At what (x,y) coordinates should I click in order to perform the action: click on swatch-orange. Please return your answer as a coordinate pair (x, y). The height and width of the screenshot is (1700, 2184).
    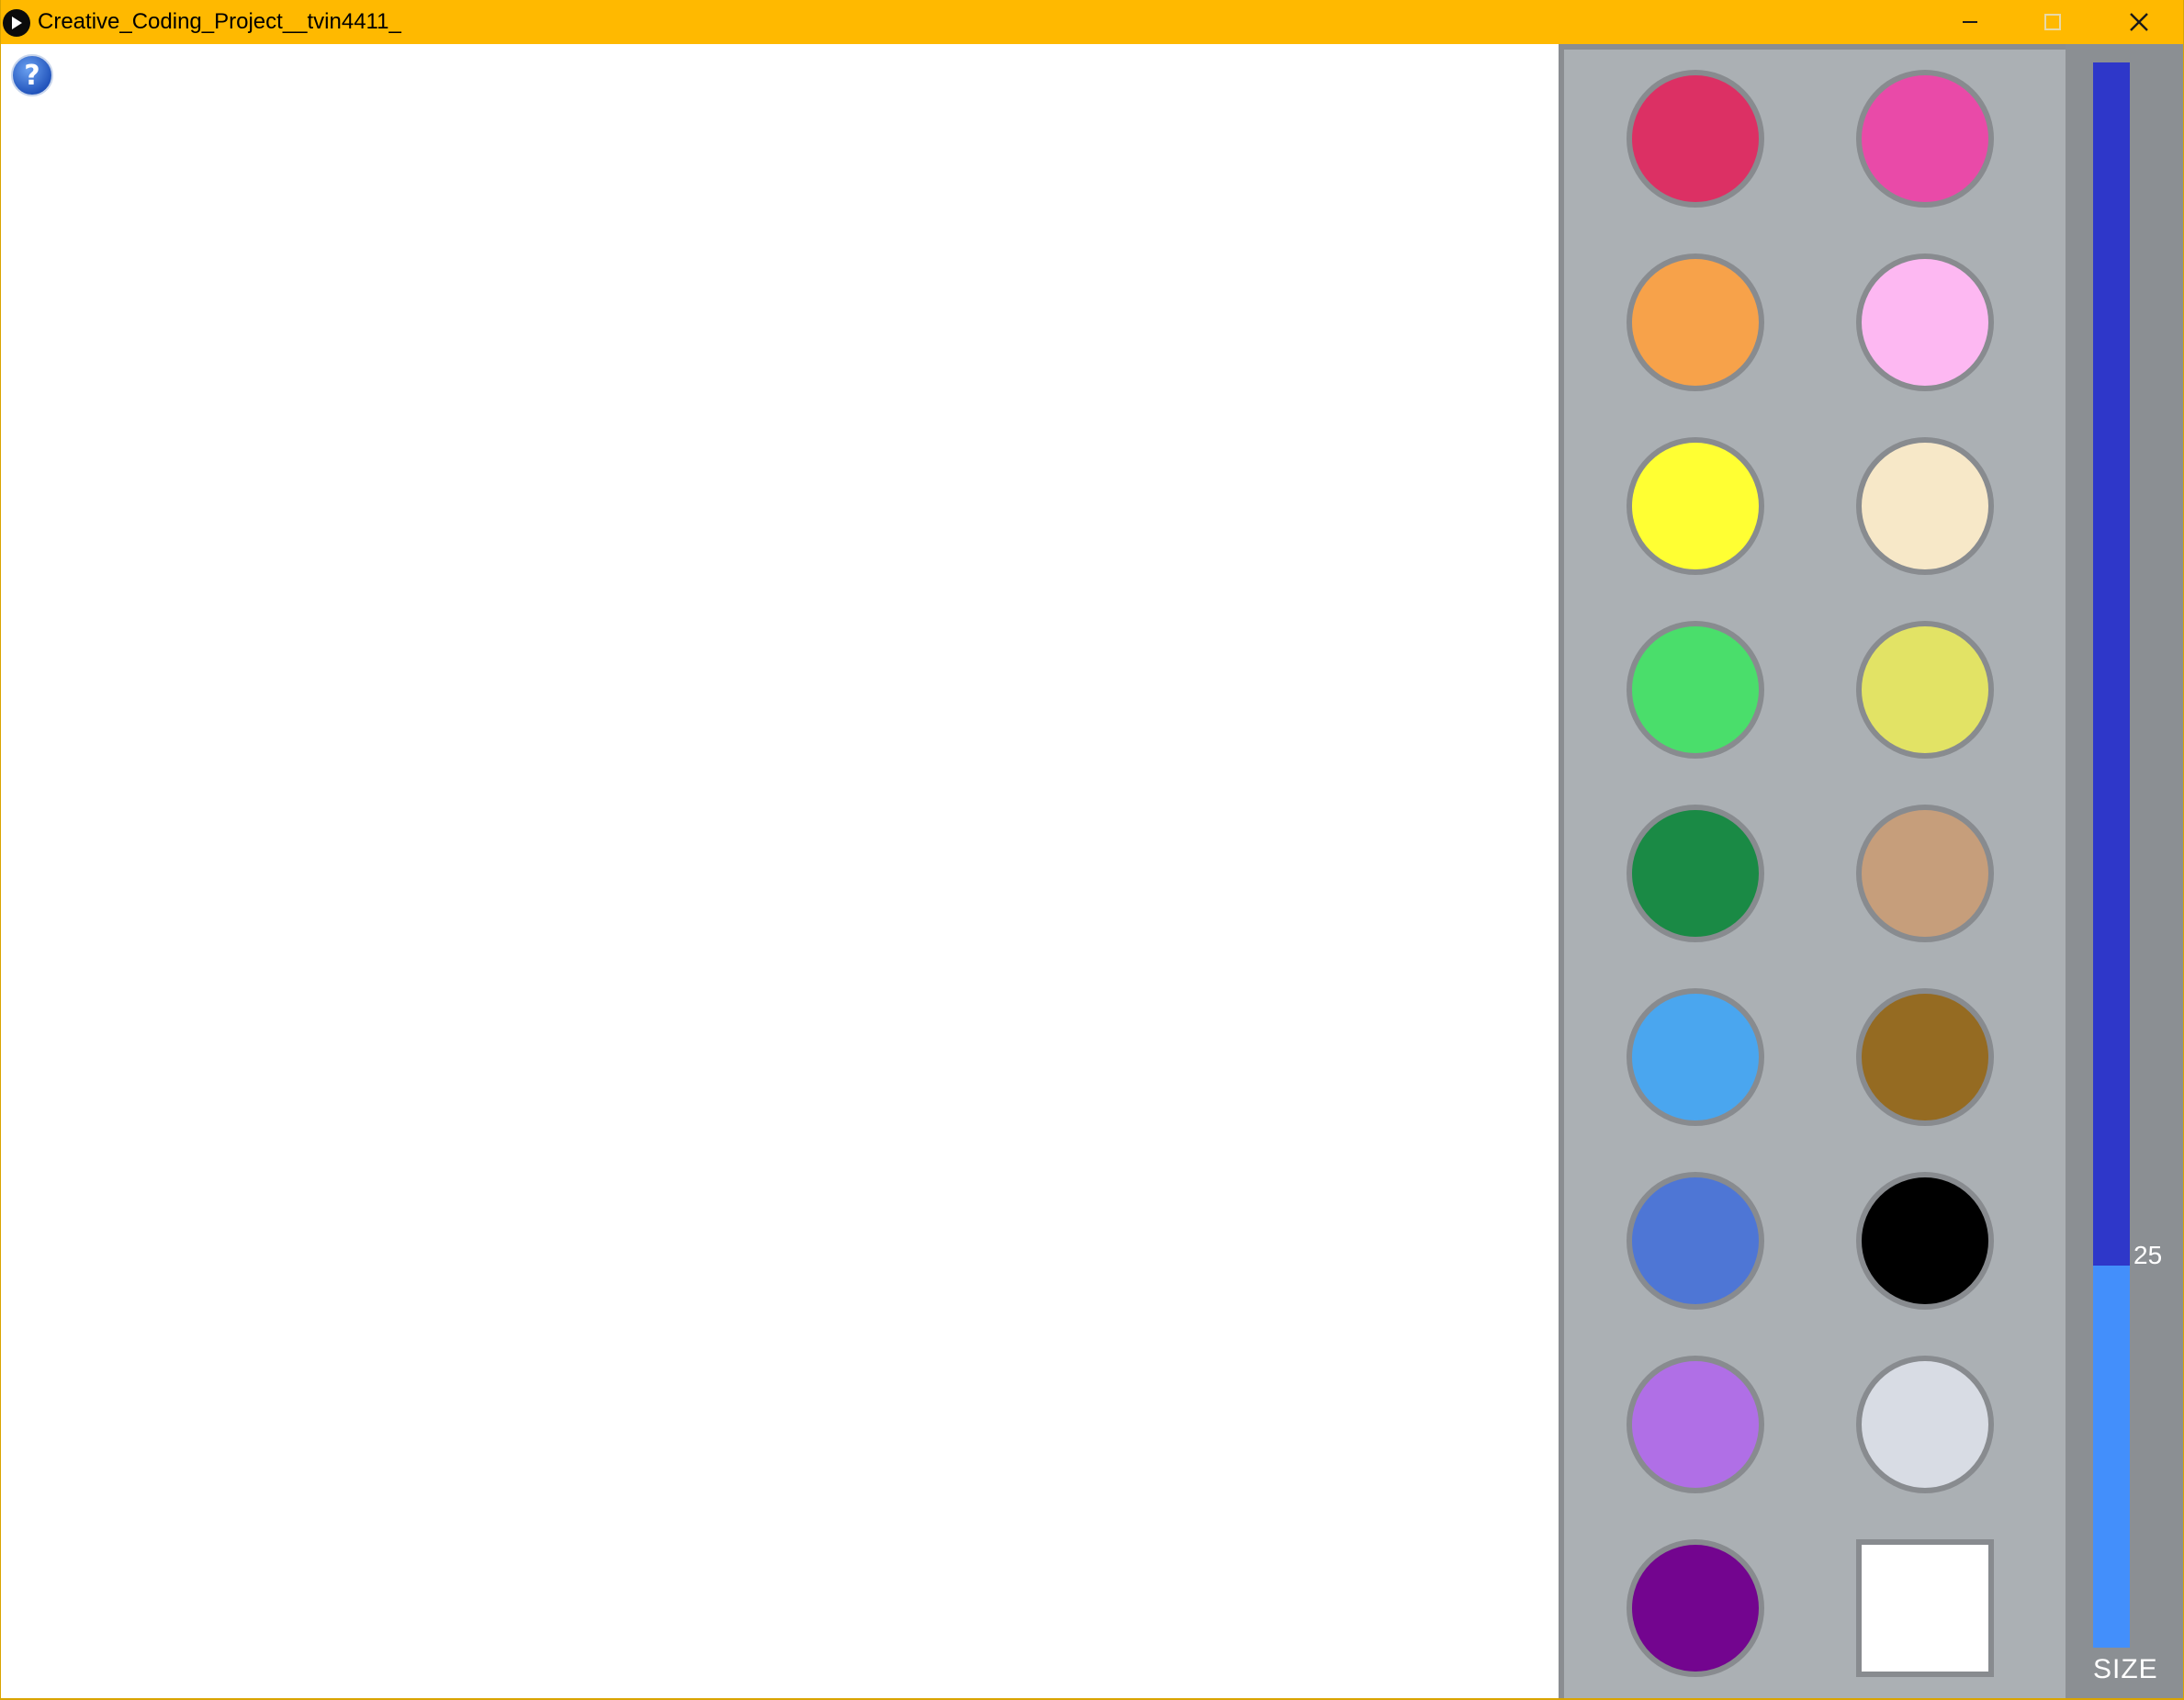
    Looking at the image, I should click on (1695, 322).